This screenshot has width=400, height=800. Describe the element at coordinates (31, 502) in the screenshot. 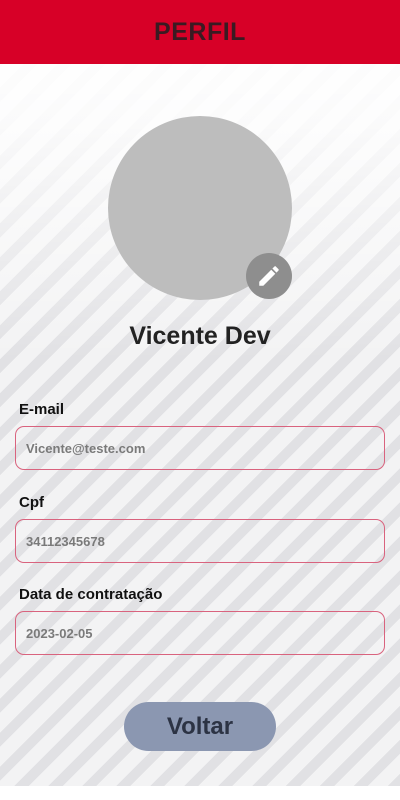

I see `cpf-label: Cpf` at that location.